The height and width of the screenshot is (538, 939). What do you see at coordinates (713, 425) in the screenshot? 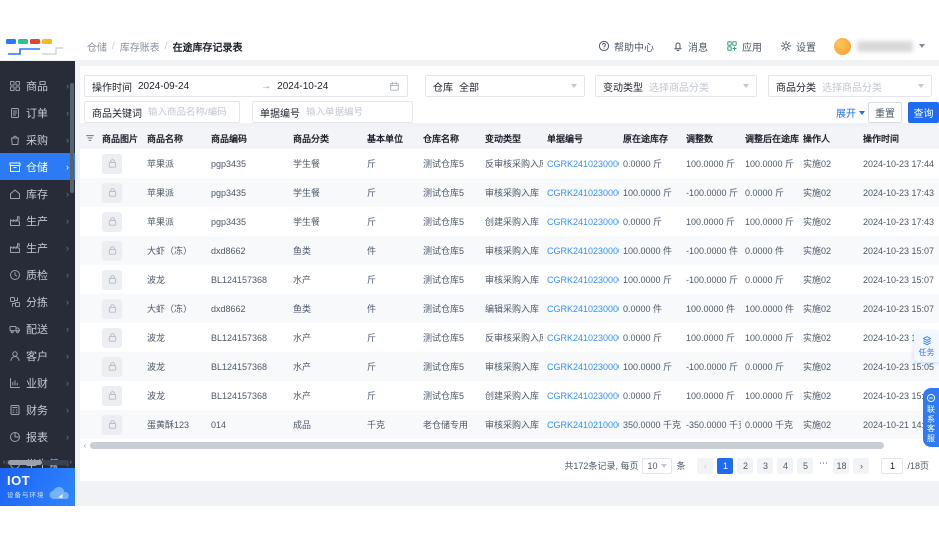
I see `cell-adjust: -350.0000 千克` at bounding box center [713, 425].